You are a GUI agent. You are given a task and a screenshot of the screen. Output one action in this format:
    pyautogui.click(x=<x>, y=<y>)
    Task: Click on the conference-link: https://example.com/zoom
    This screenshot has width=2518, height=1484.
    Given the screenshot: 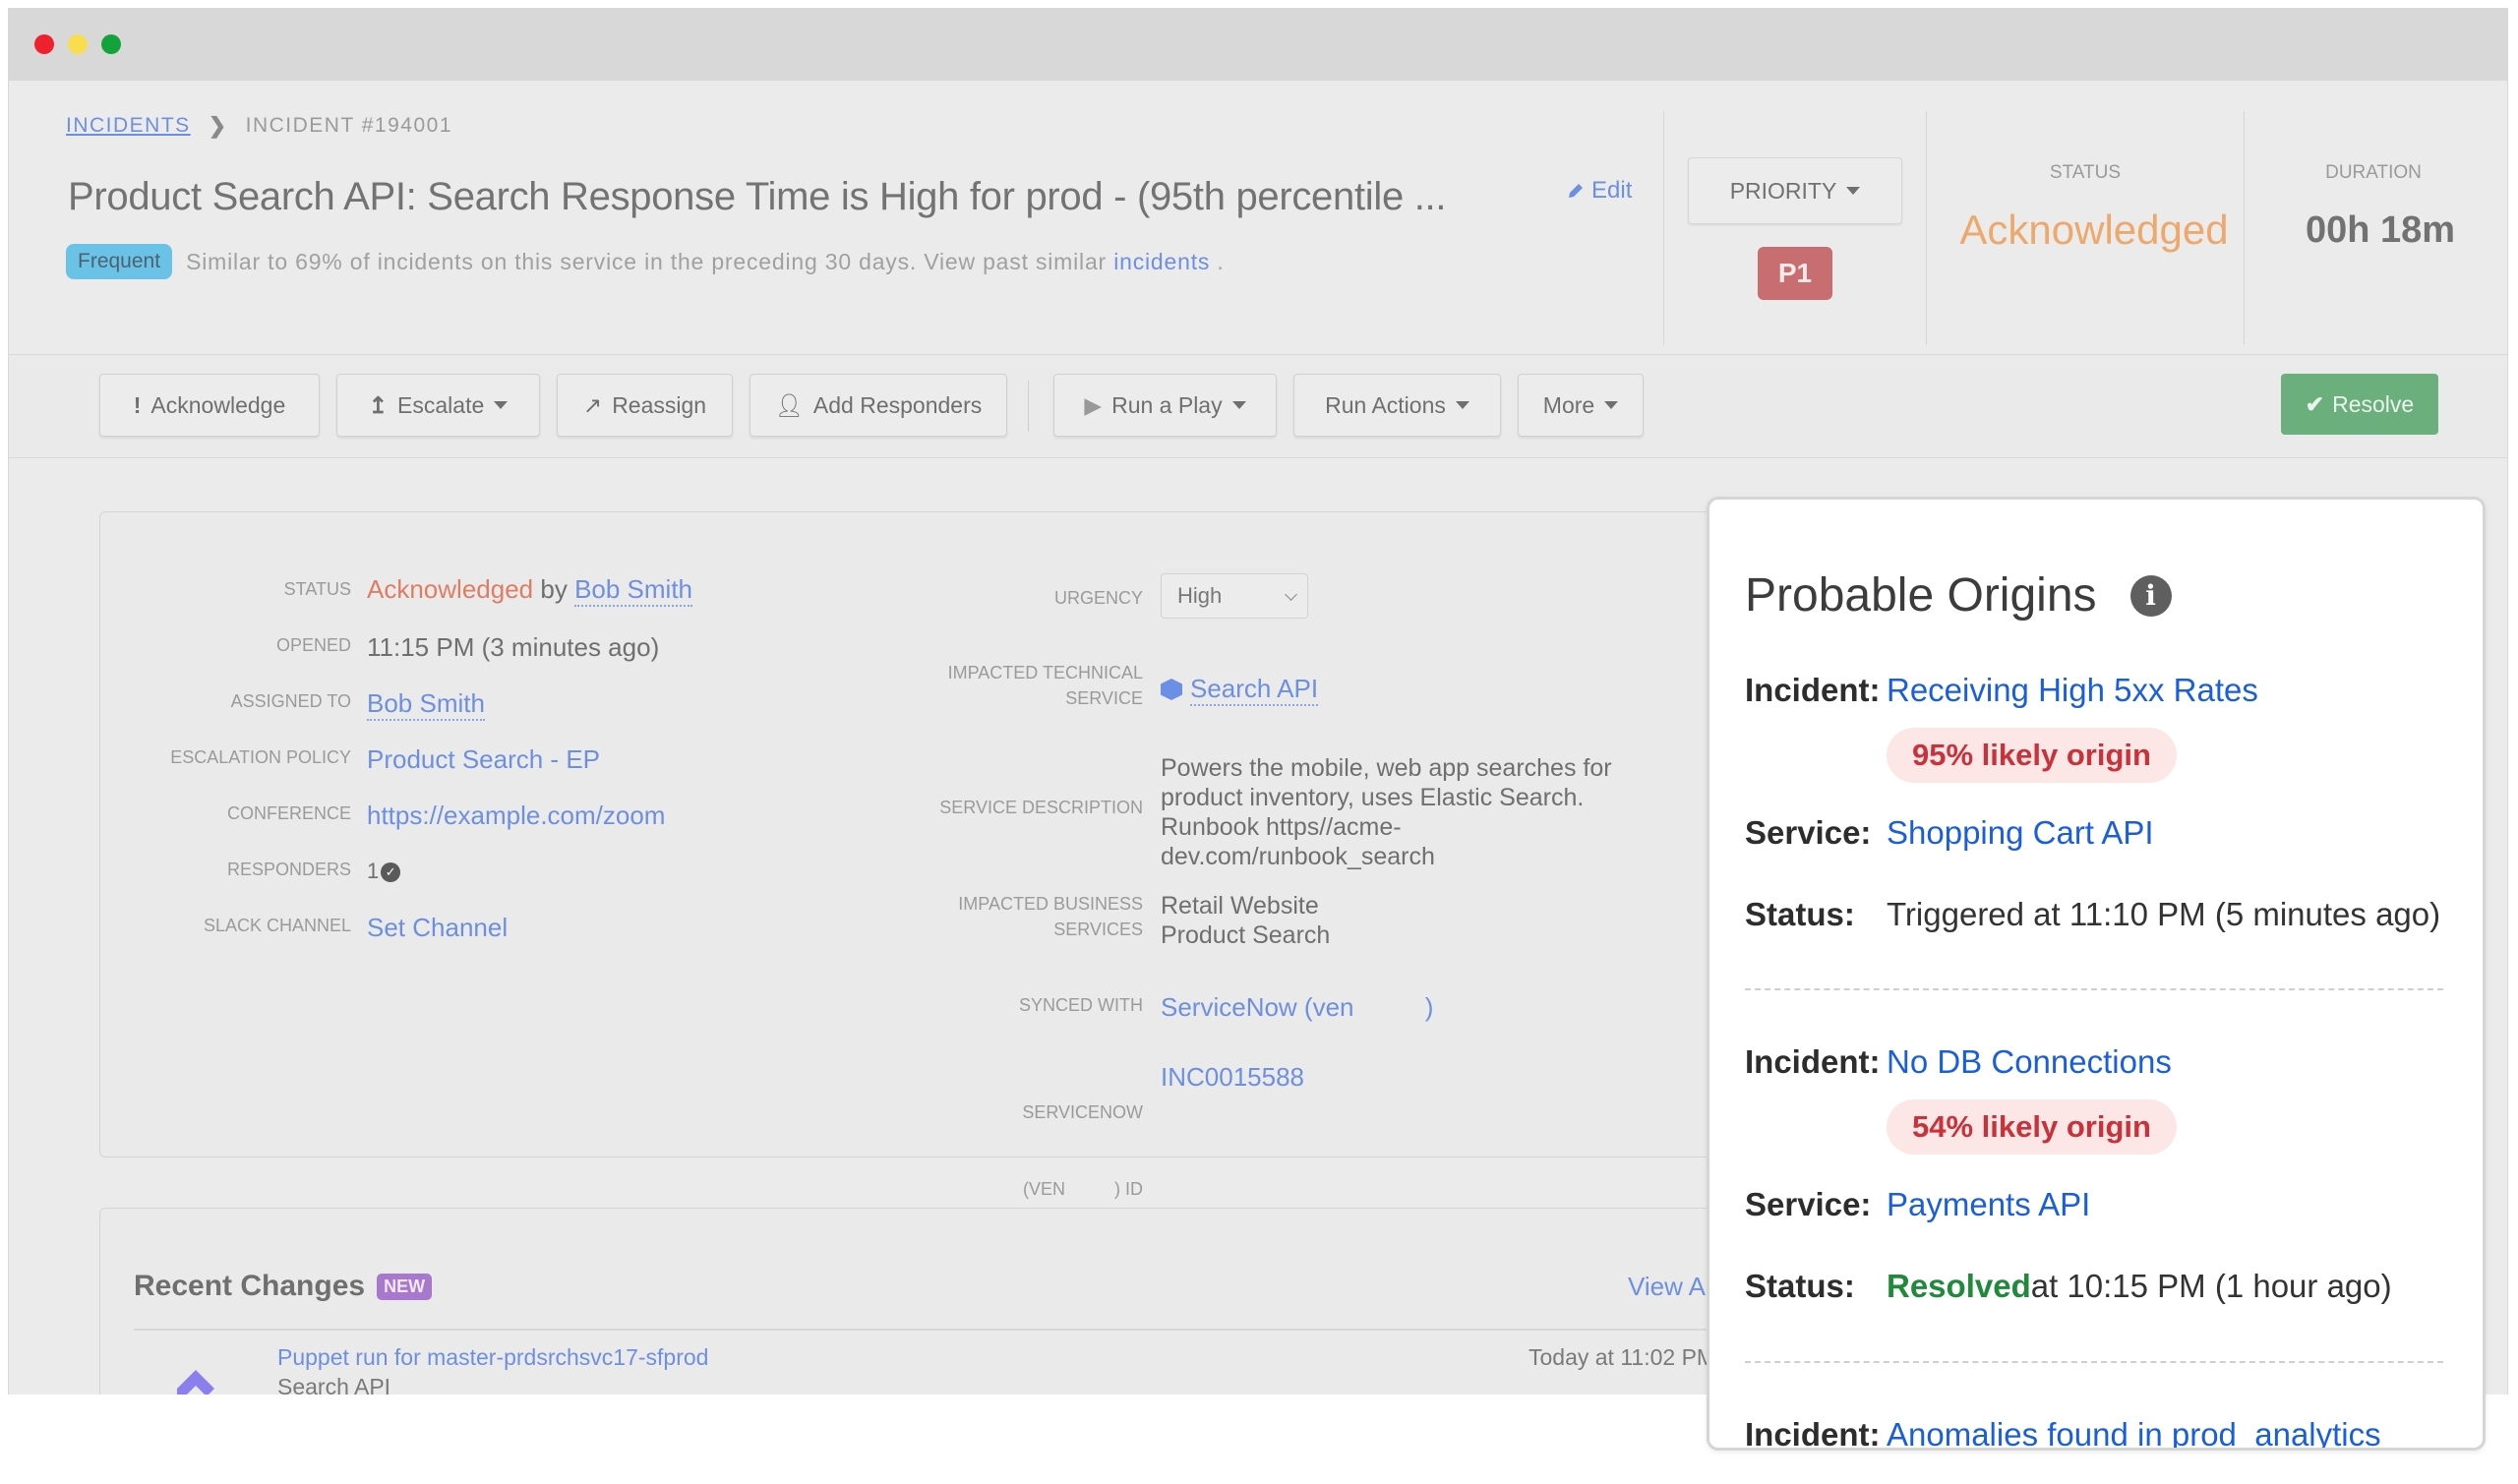 What is the action you would take?
    pyautogui.click(x=516, y=815)
    